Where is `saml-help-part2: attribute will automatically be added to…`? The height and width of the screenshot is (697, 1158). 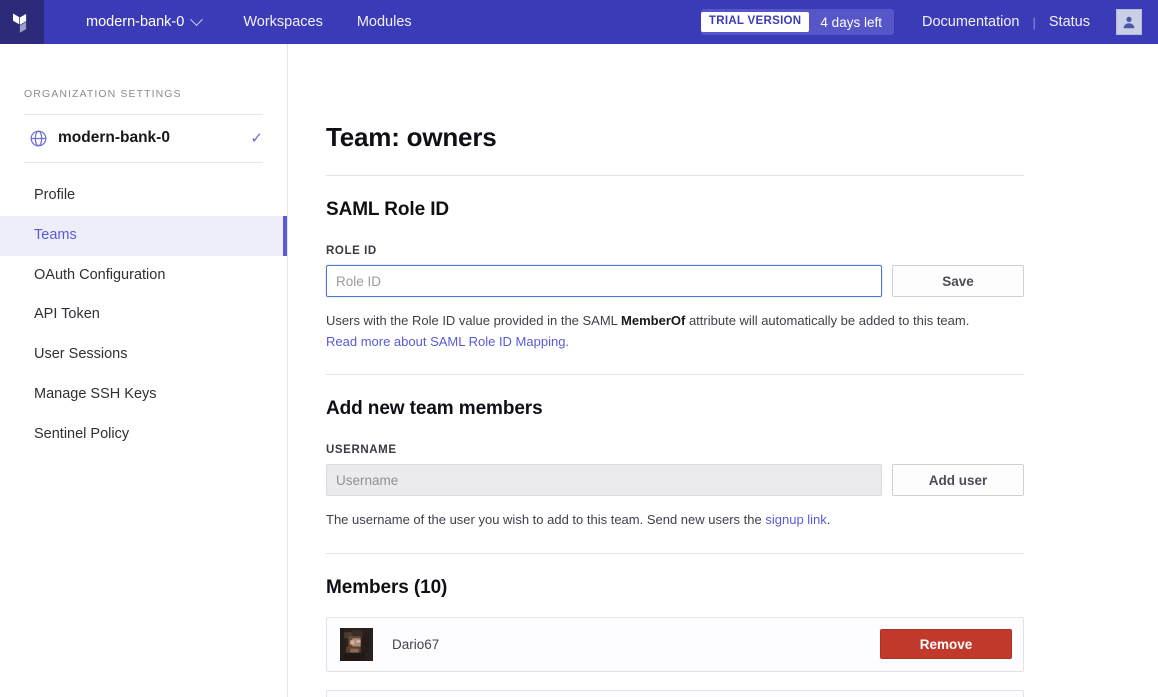
saml-help-part2: attribute will automatically be added to… is located at coordinates (827, 320).